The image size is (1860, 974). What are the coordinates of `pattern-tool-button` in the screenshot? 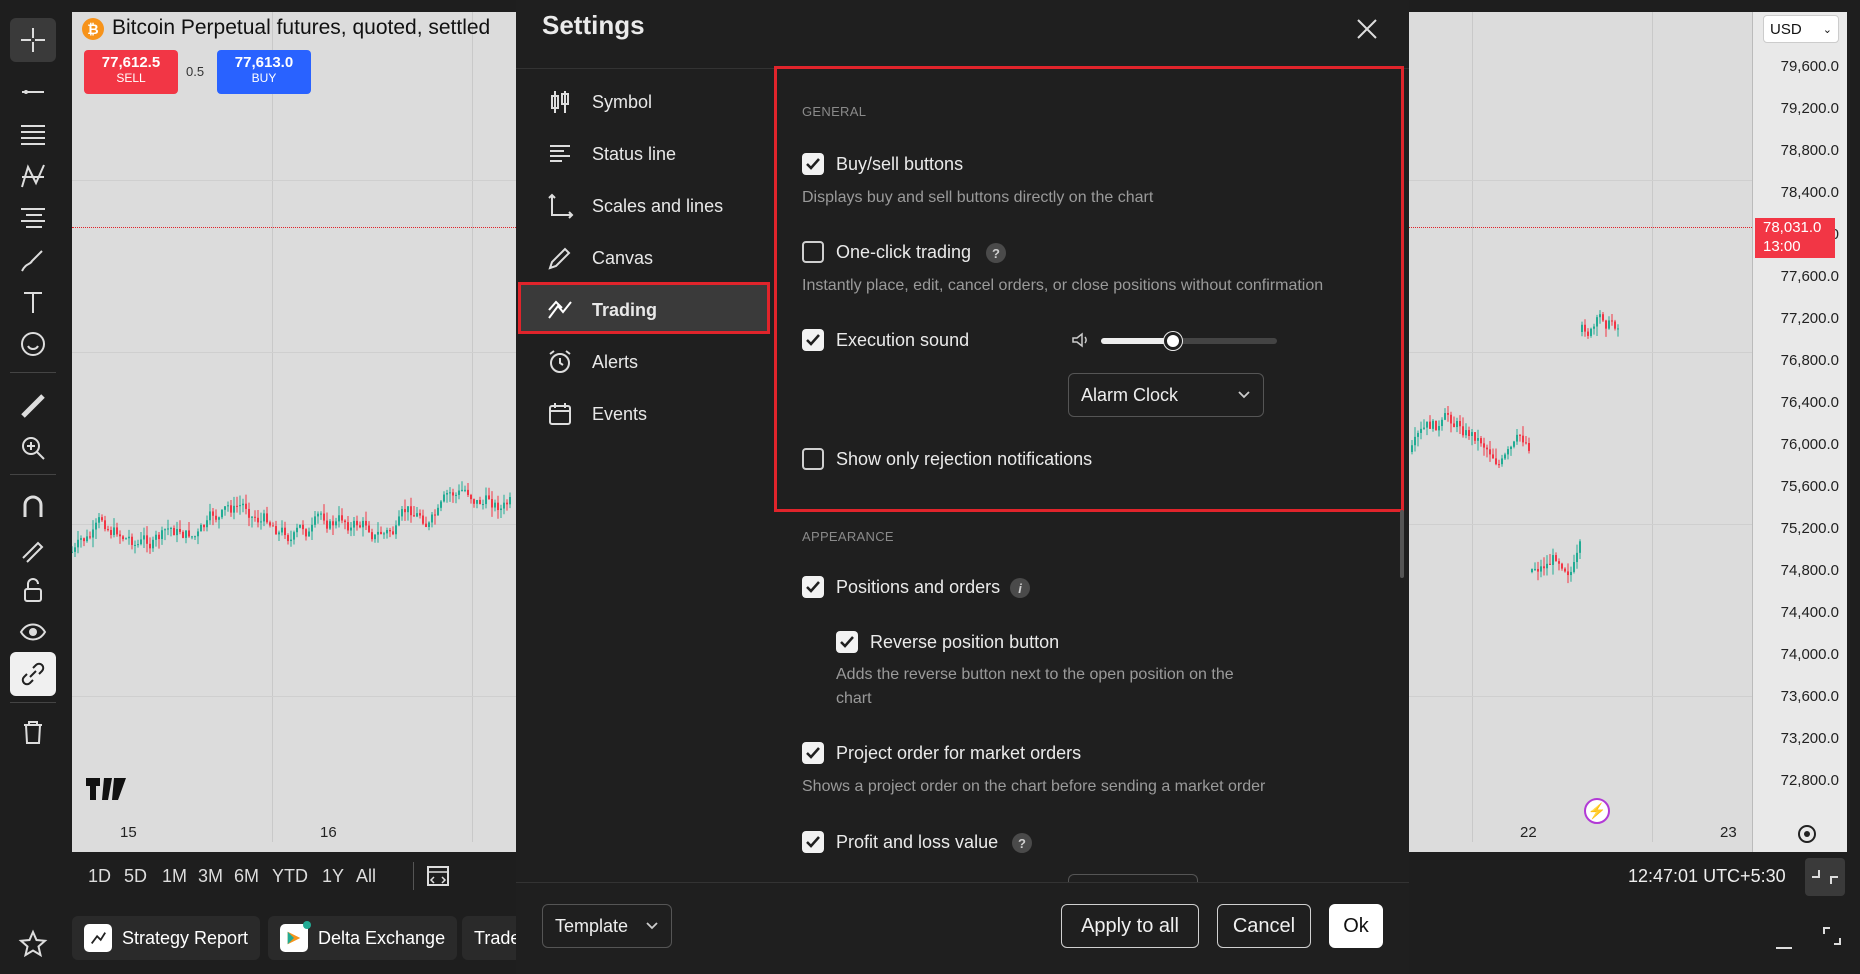 It's located at (33, 176).